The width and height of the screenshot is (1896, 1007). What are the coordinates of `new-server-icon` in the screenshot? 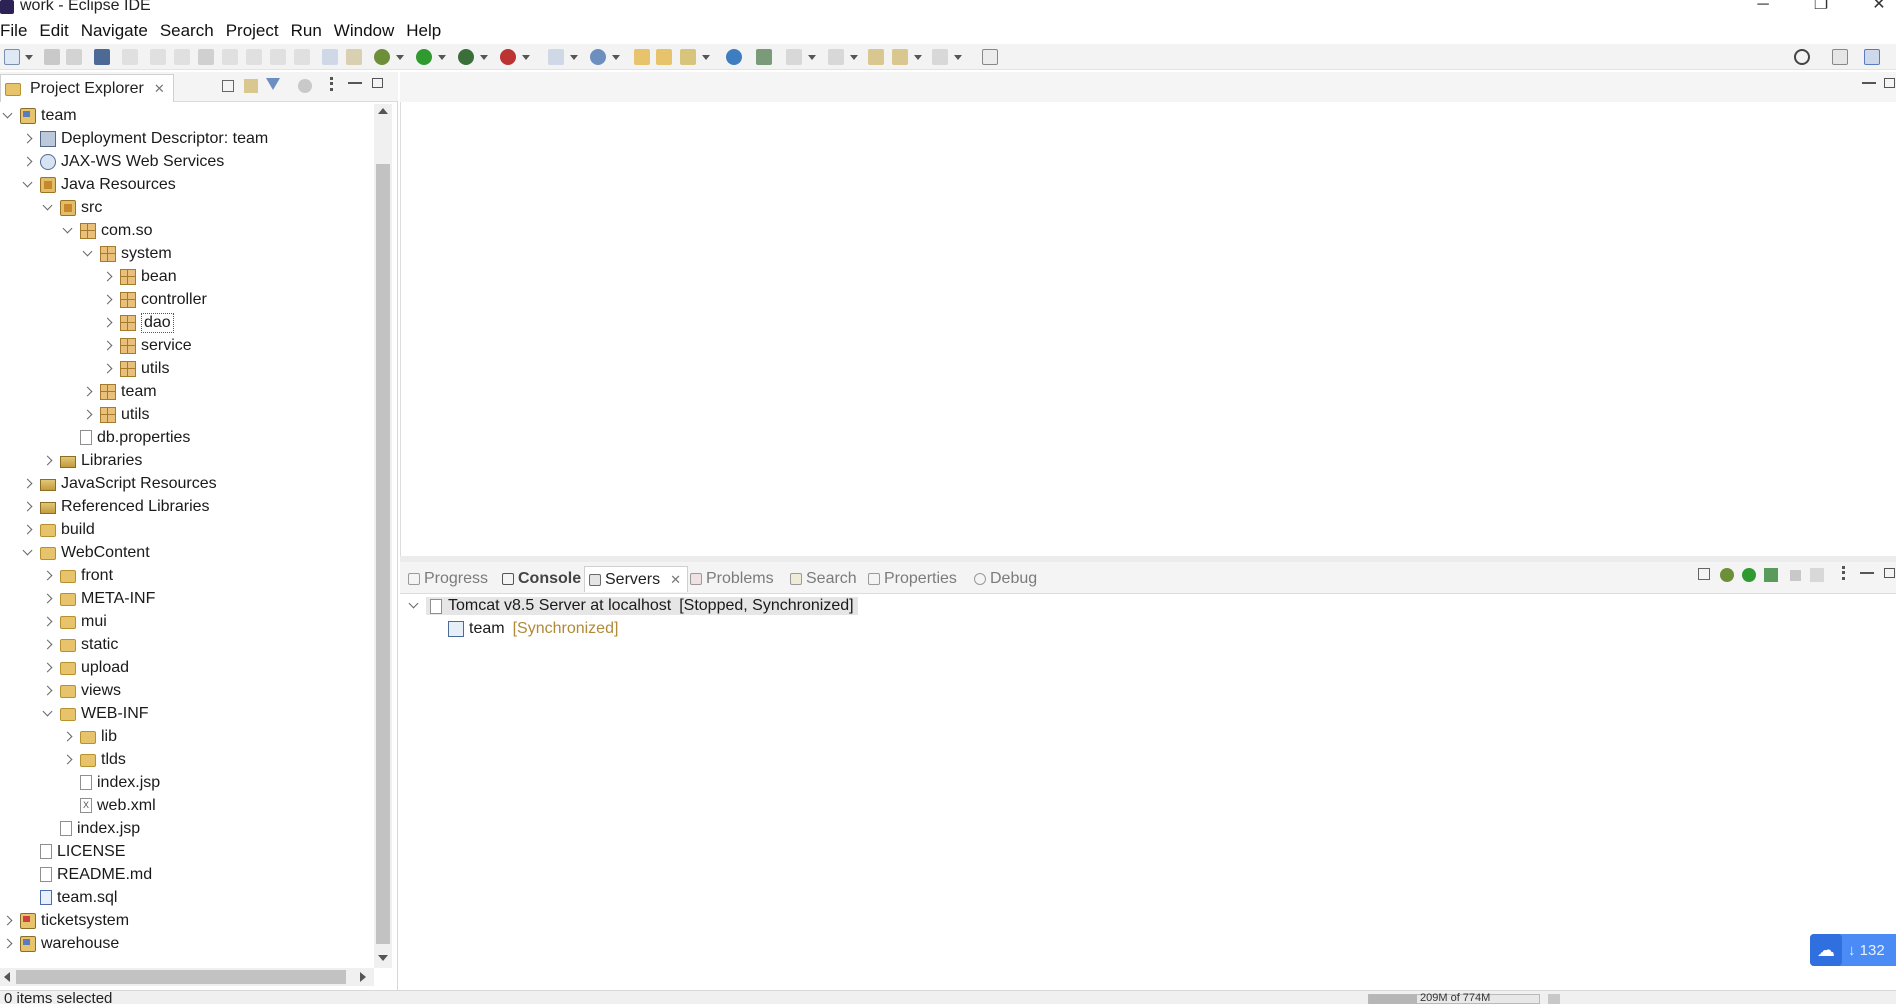 It's located at (556, 57).